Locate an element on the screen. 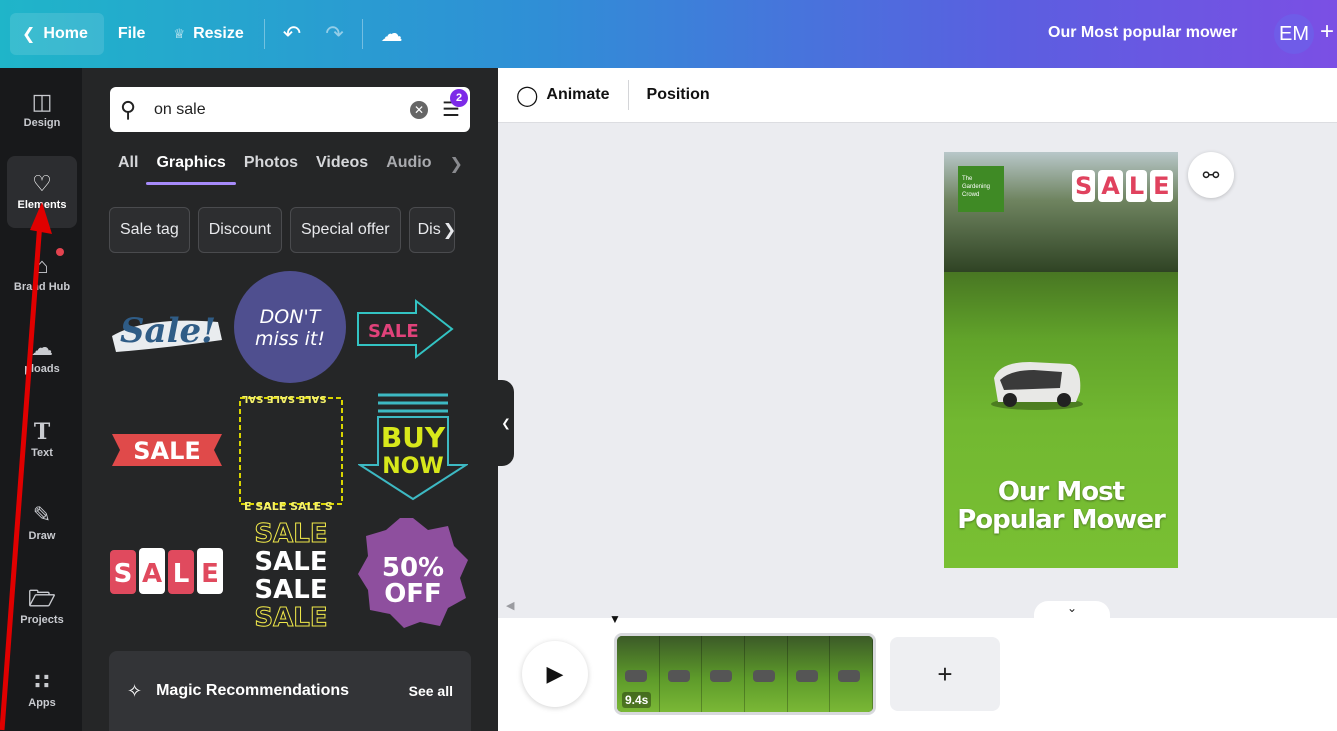  scroll-left-icon: ◀ is located at coordinates (510, 605).